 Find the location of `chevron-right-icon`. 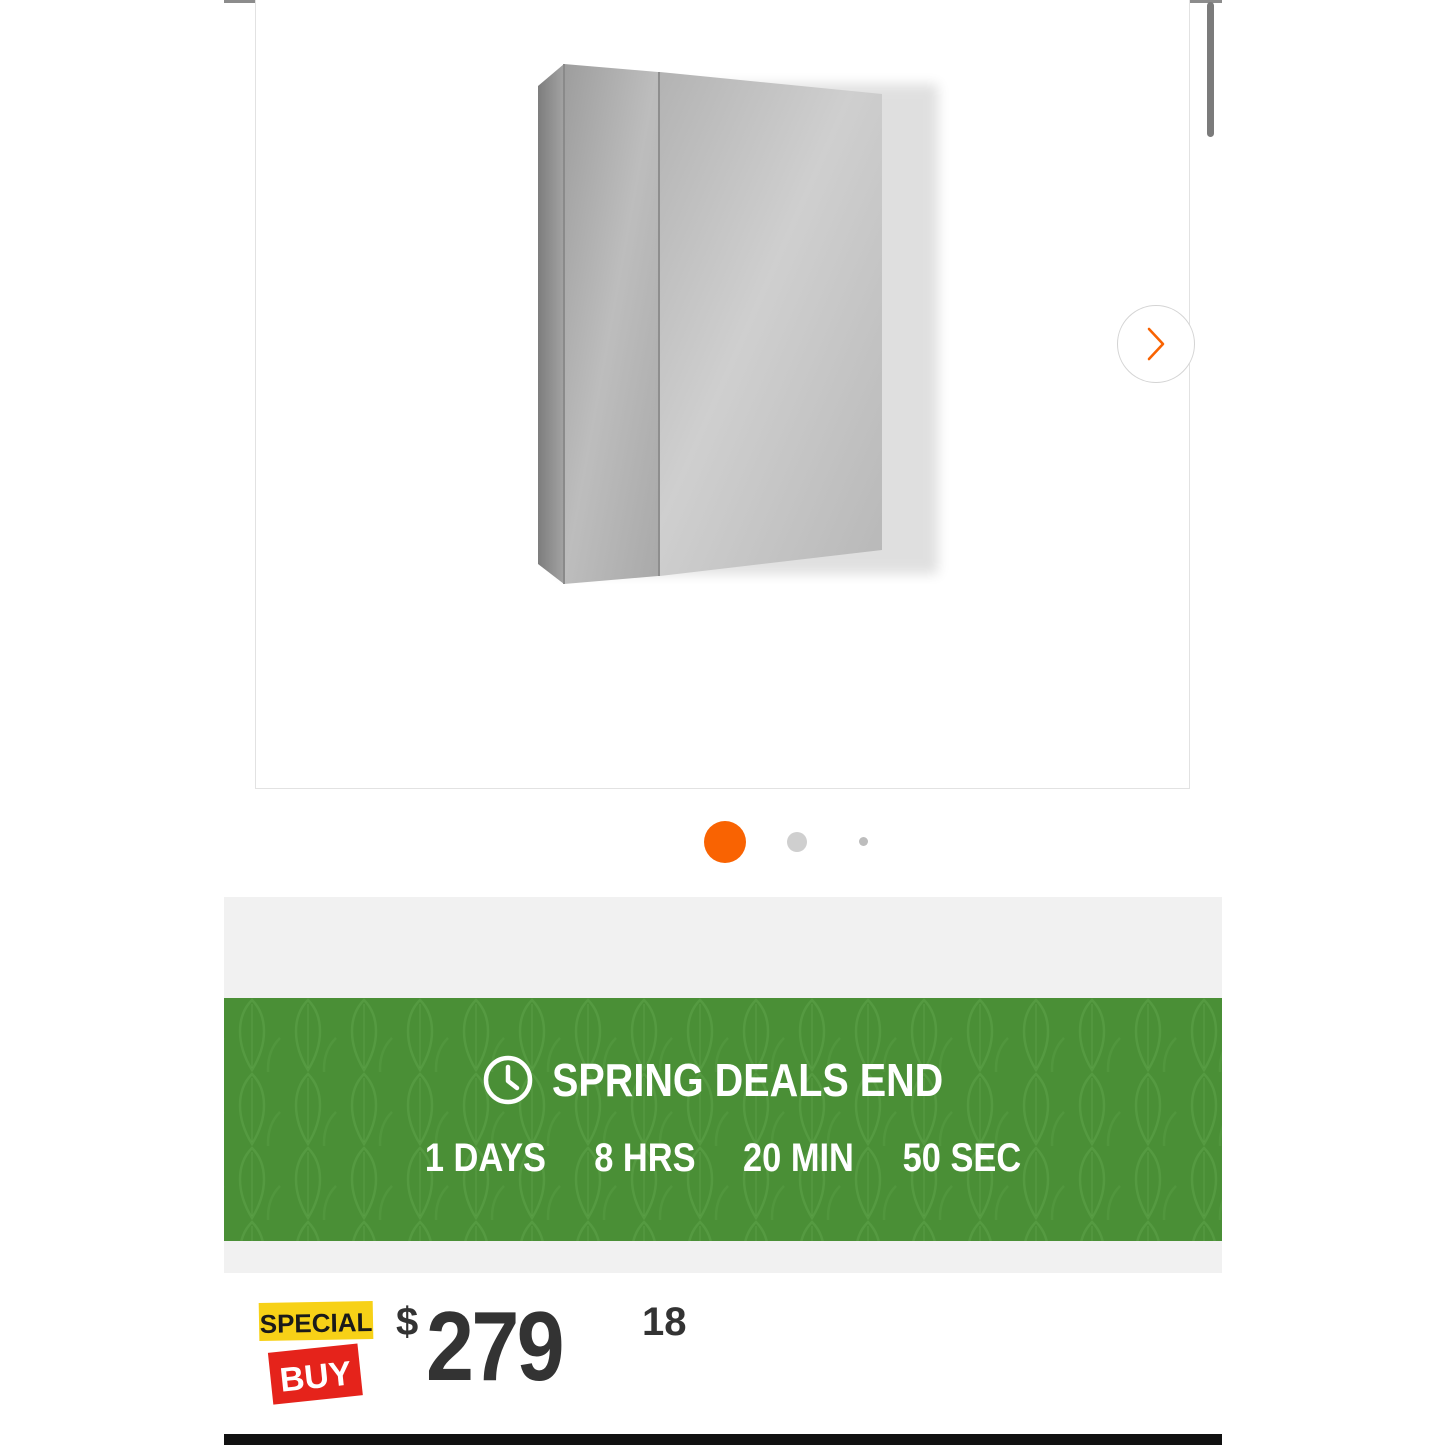

chevron-right-icon is located at coordinates (1156, 344).